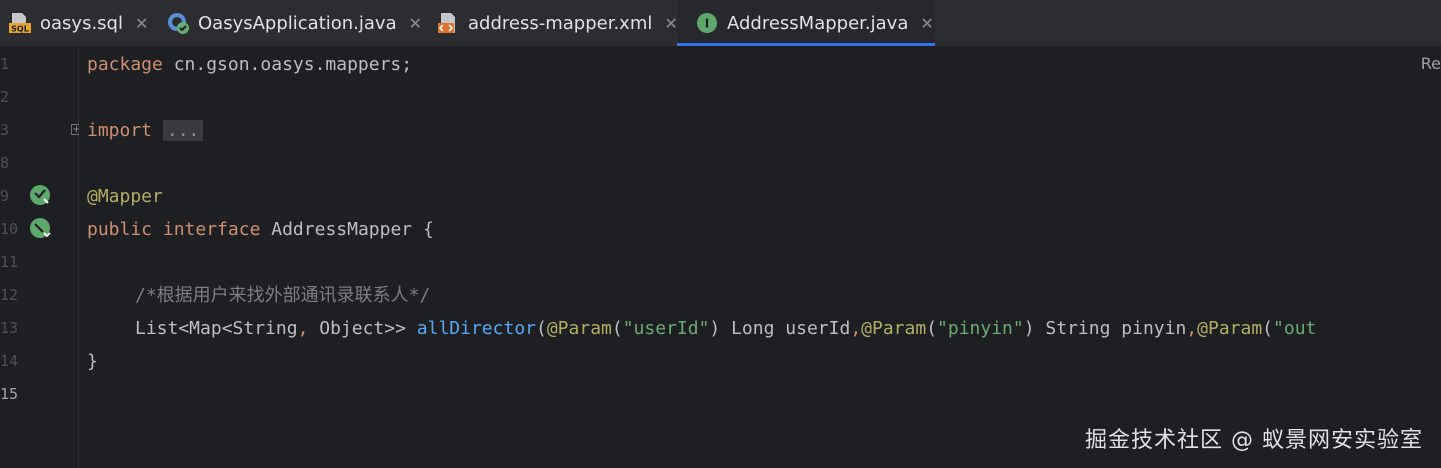 The height and width of the screenshot is (468, 1441). What do you see at coordinates (20, 23) in the screenshot?
I see `sql-file-icon: SQL` at bounding box center [20, 23].